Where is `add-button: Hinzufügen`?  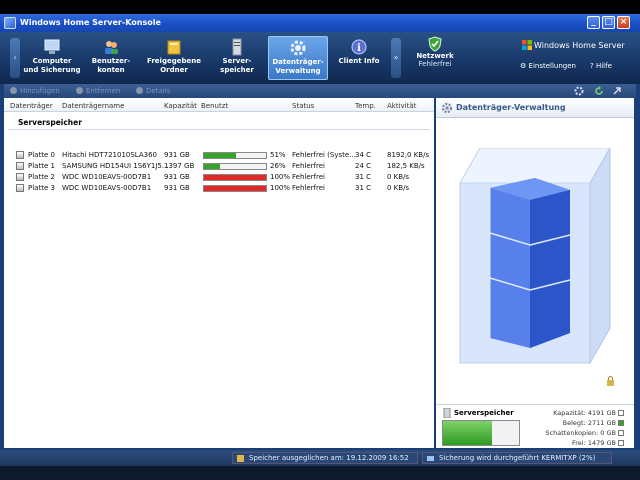 add-button: Hinzufügen is located at coordinates (35, 91).